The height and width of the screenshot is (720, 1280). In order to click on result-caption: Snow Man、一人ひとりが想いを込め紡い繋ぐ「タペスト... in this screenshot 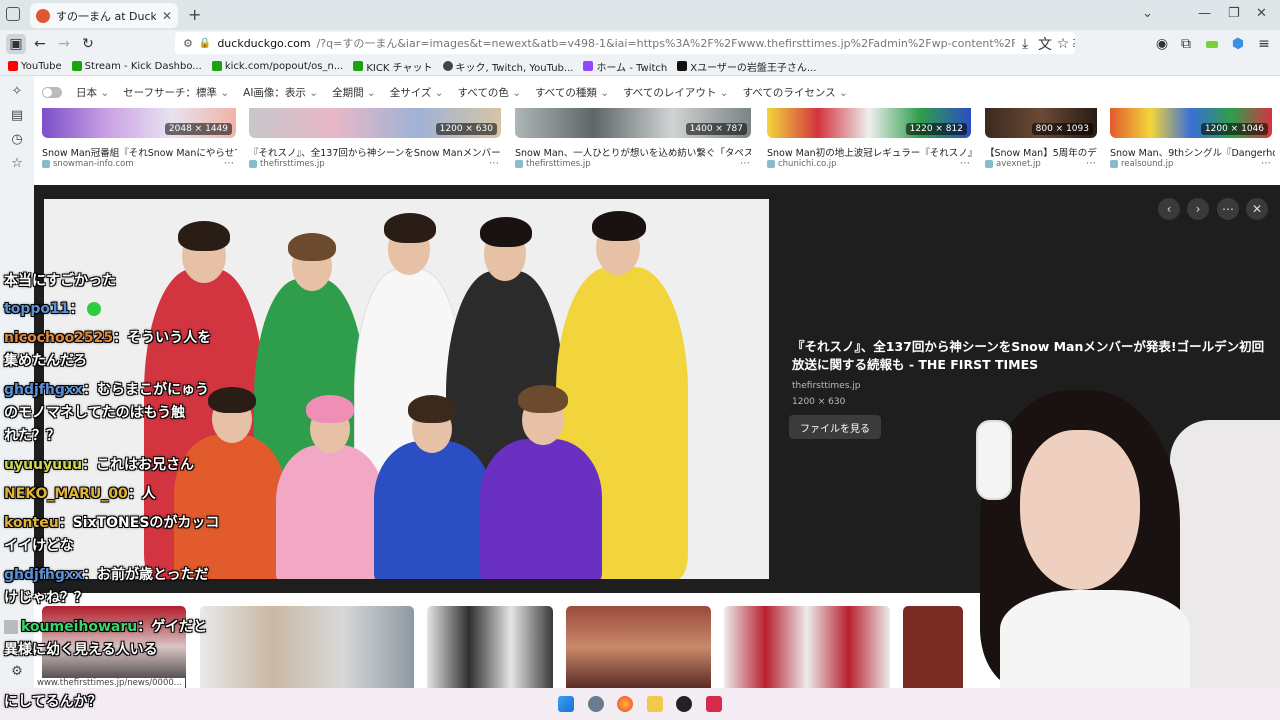, I will do `click(633, 152)`.